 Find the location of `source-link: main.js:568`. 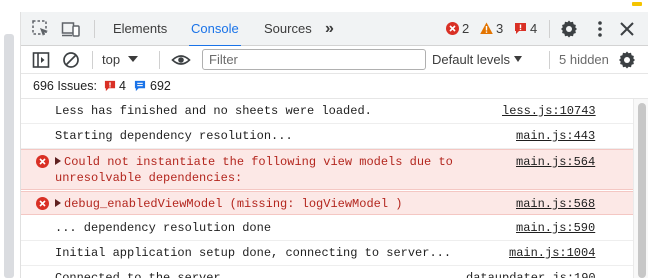

source-link: main.js:568 is located at coordinates (555, 204).